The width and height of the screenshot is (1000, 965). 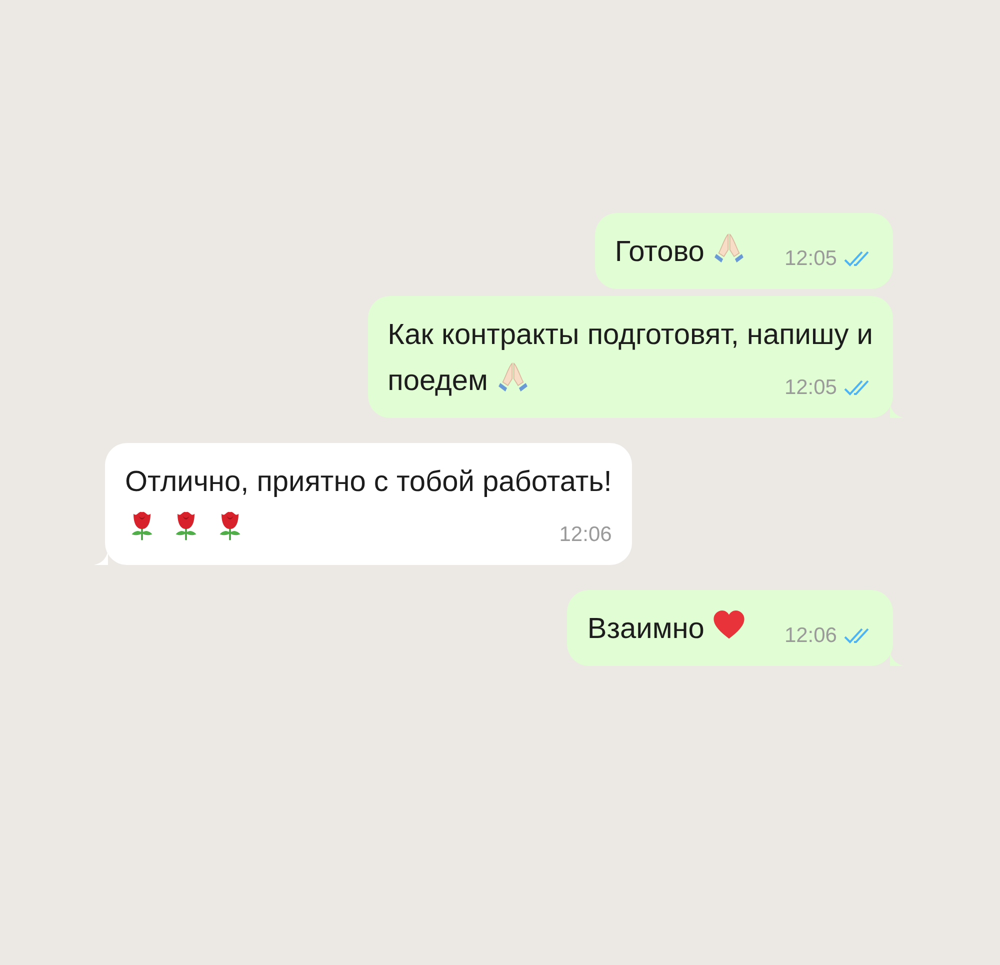 What do you see at coordinates (630, 335) in the screenshot?
I see `message-text: Как контракты подготовят, напишу и` at bounding box center [630, 335].